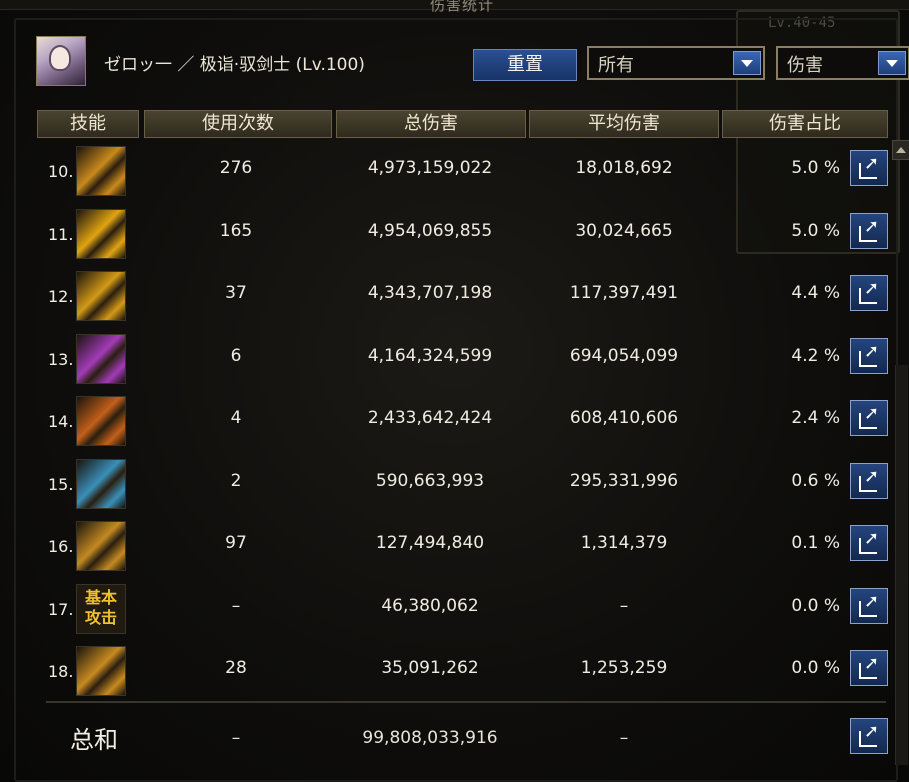 The image size is (909, 782). I want to click on row-uses: 28, so click(236, 668).